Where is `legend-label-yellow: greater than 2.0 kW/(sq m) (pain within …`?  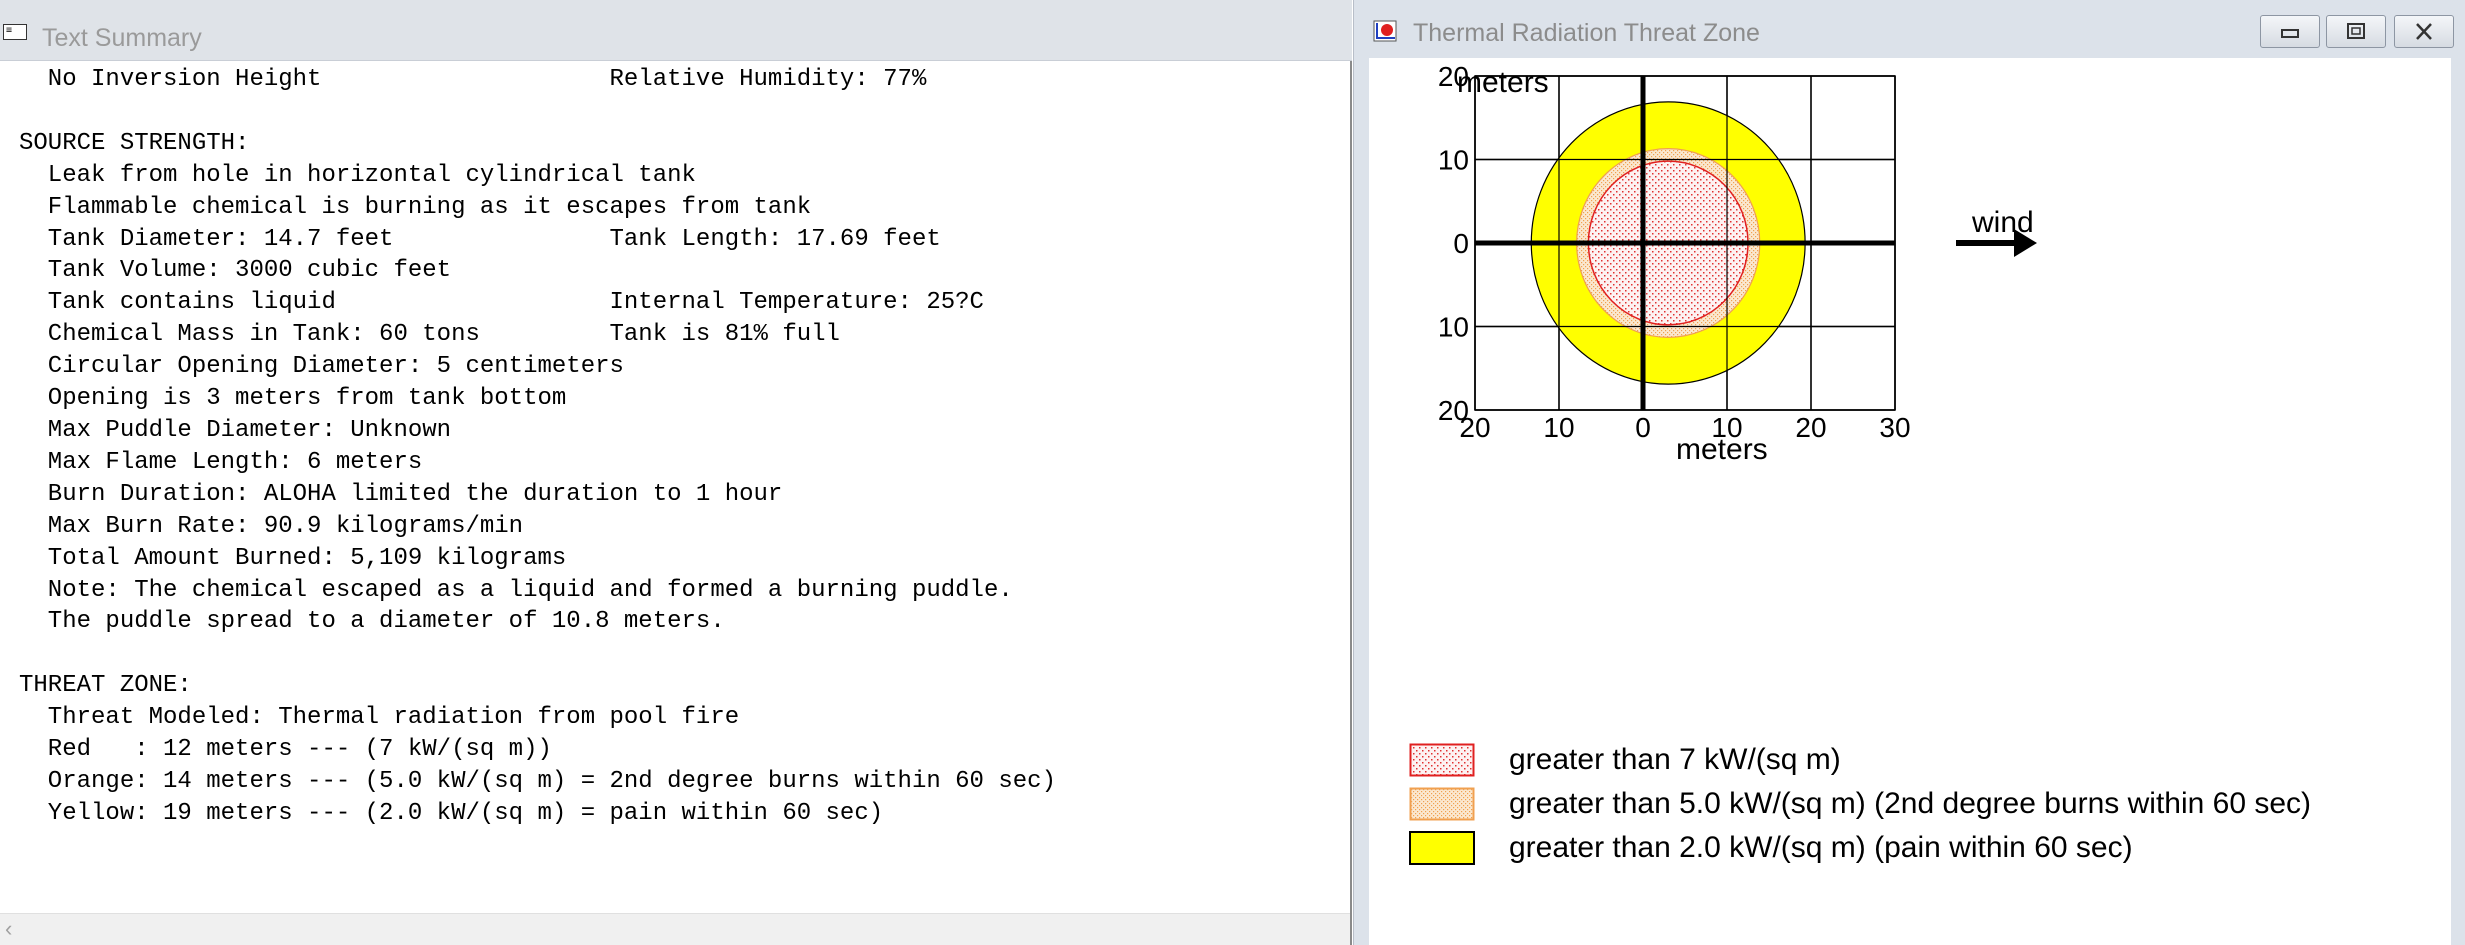 legend-label-yellow: greater than 2.0 kW/(sq m) (pain within … is located at coordinates (1821, 847).